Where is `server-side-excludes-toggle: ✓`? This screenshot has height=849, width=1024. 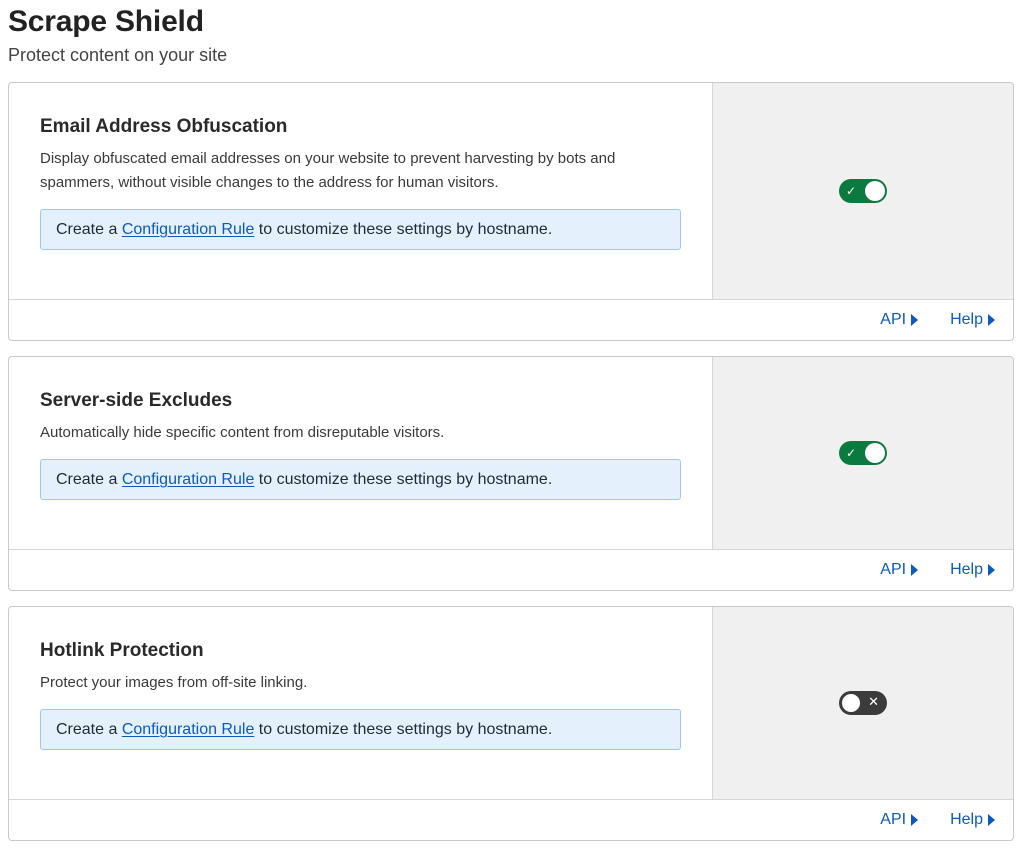 server-side-excludes-toggle: ✓ is located at coordinates (863, 453).